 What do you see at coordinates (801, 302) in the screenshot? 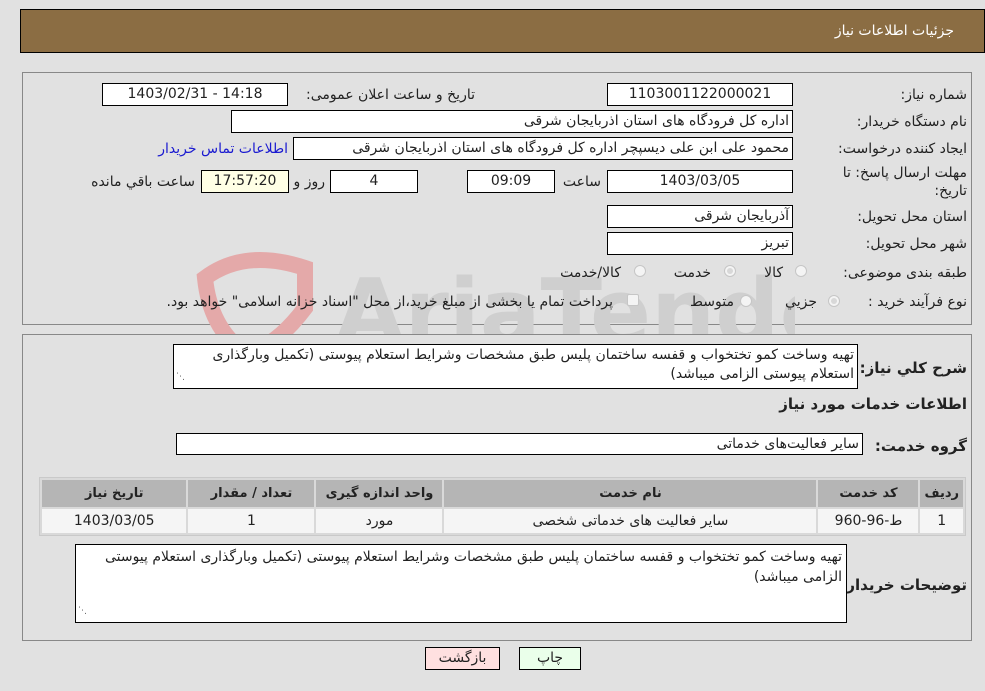
I see `purchase-type-option-minor: جزیي` at bounding box center [801, 302].